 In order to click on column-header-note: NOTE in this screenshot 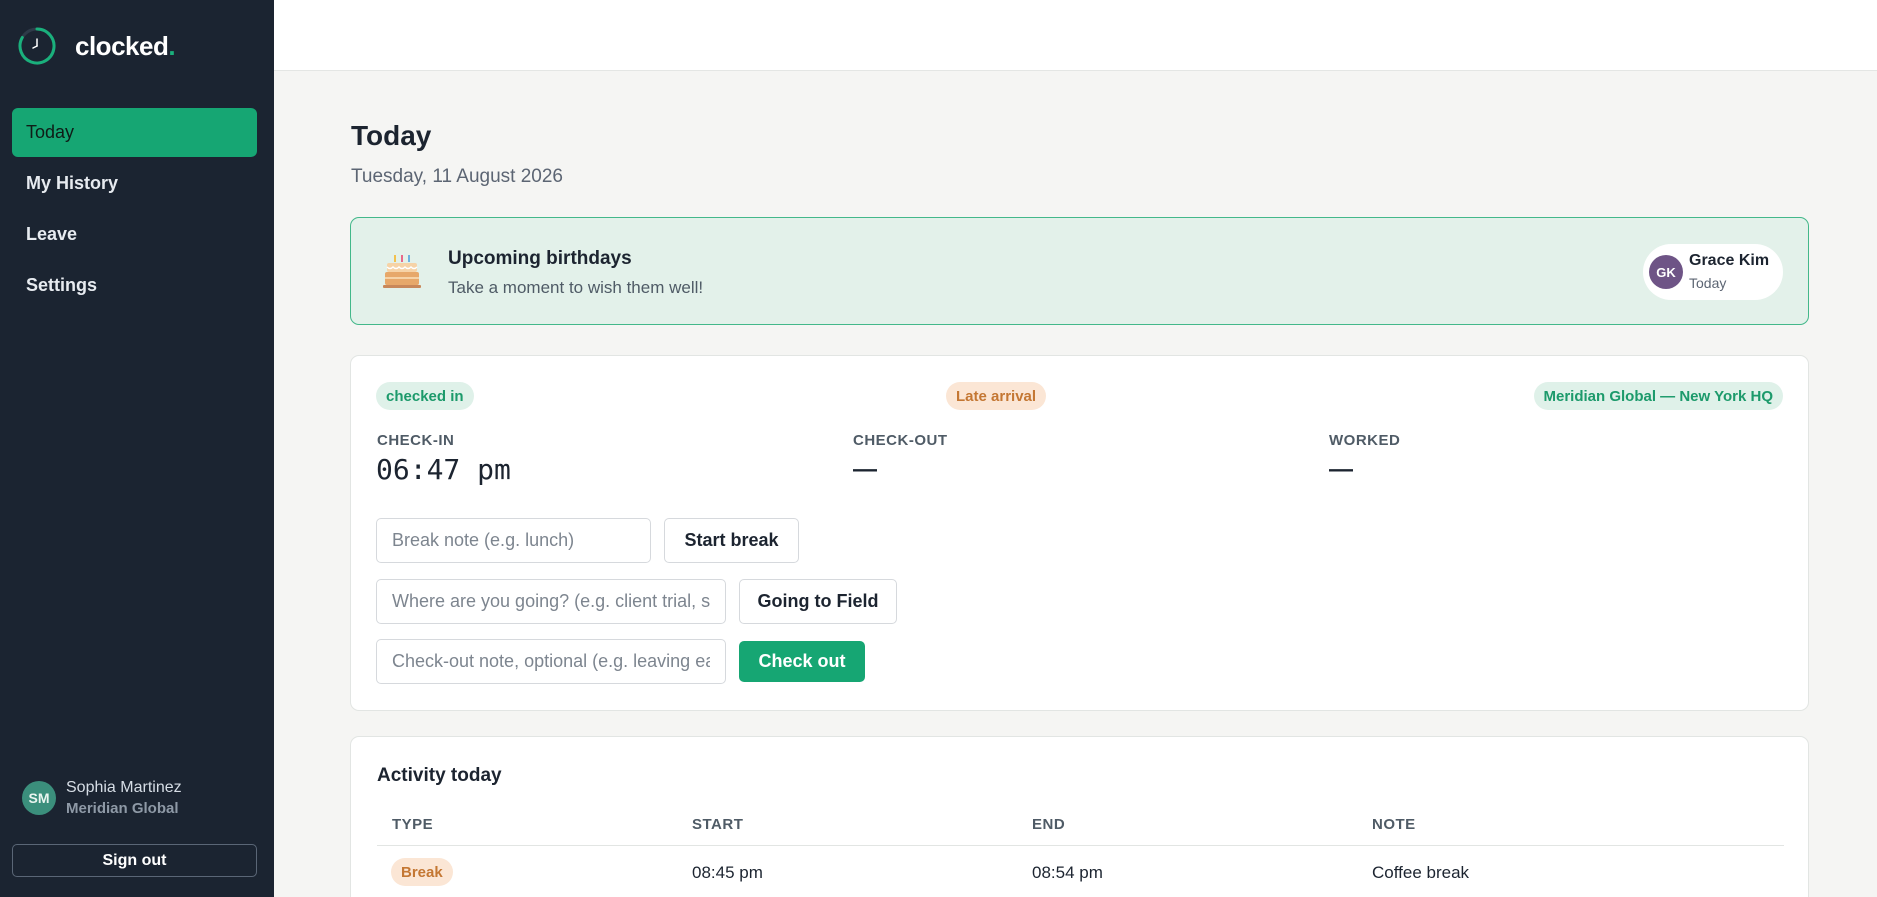, I will do `click(1394, 824)`.